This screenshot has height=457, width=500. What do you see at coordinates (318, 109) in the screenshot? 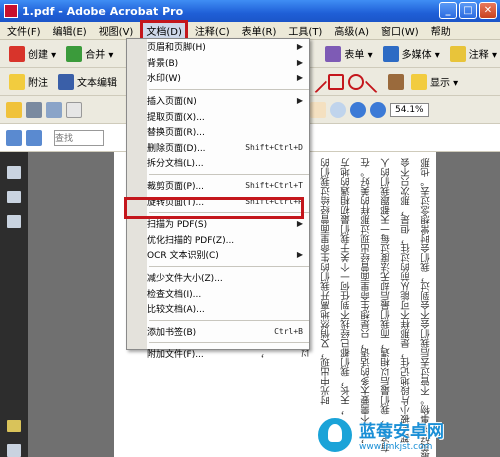
I see `hand-tool-icon` at bounding box center [318, 109].